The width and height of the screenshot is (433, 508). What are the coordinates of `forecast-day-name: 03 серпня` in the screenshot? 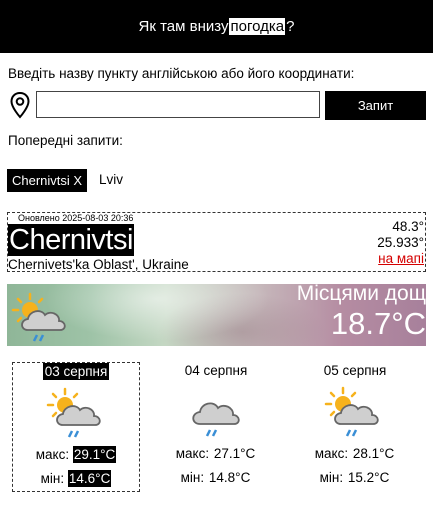 It's located at (76, 371).